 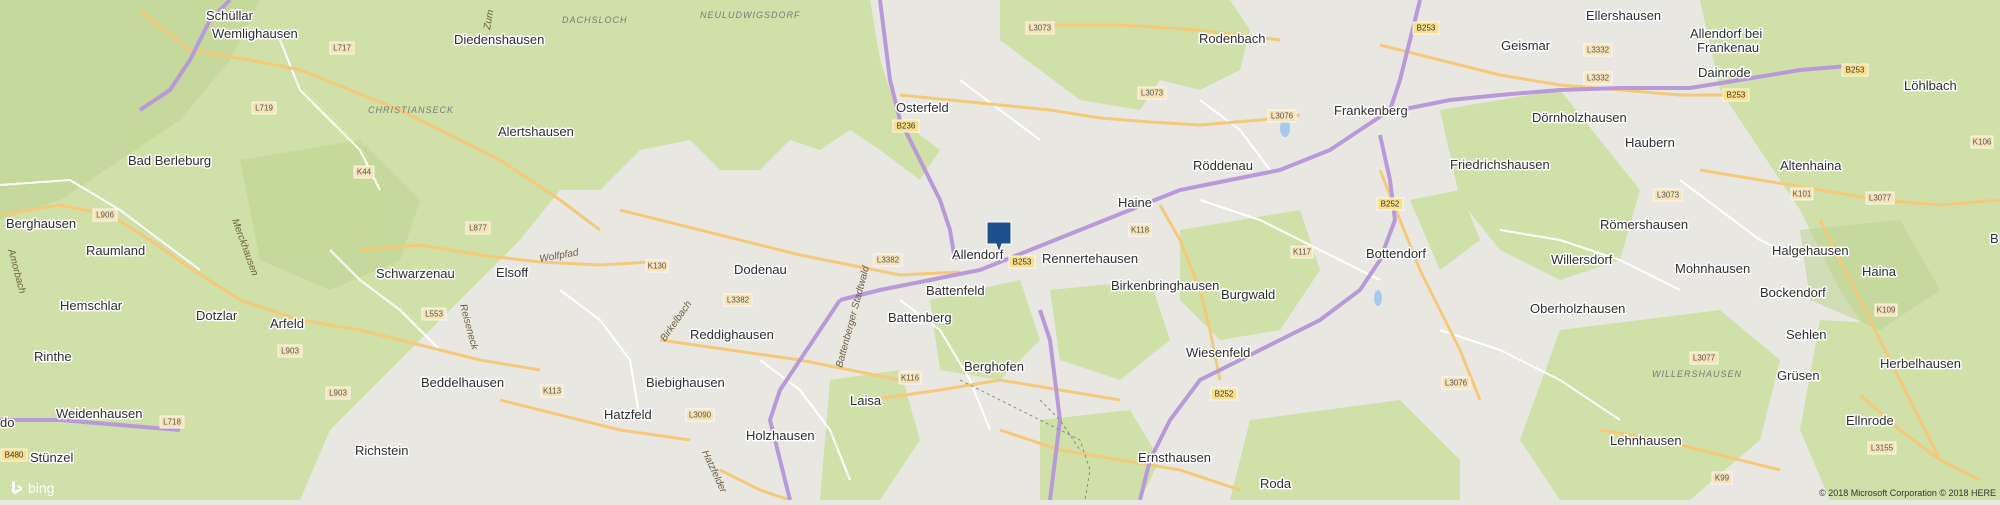 I want to click on svg-text: K130, so click(x=657, y=266).